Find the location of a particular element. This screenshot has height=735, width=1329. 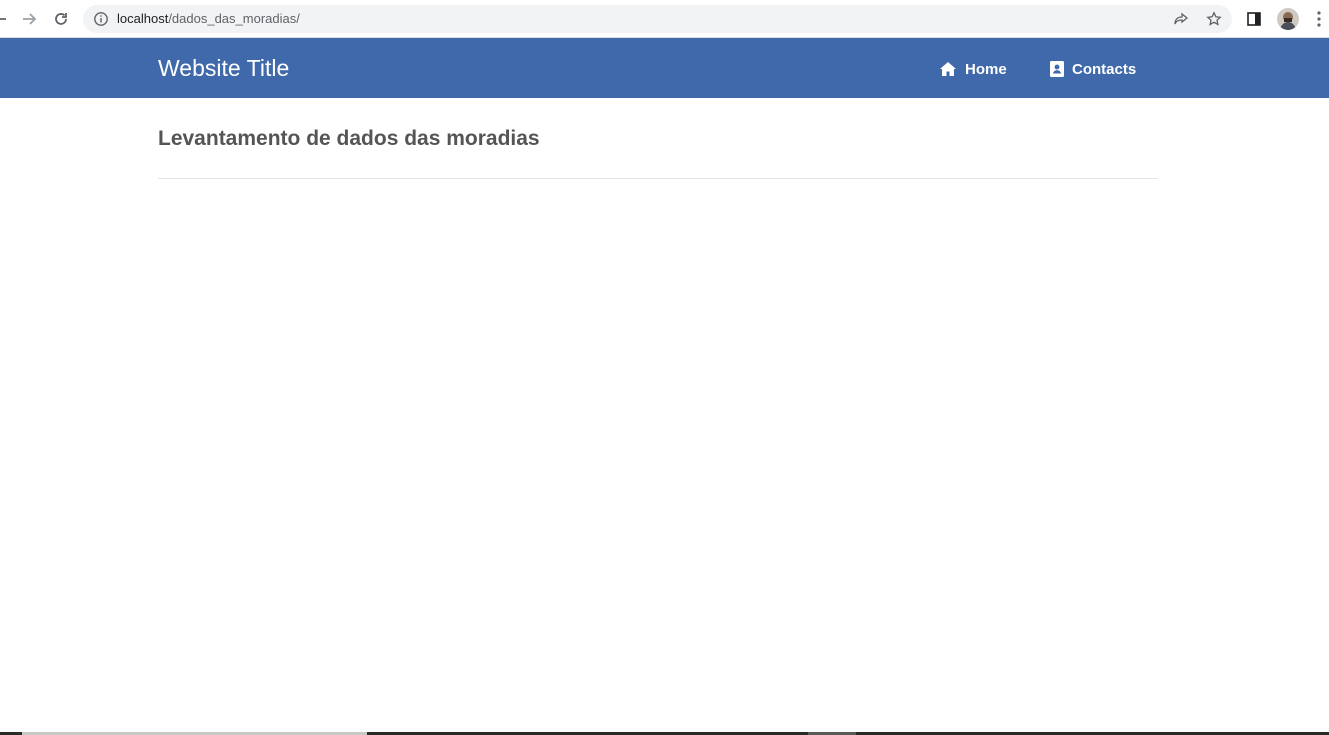

nav-link-home: Home is located at coordinates (973, 69).